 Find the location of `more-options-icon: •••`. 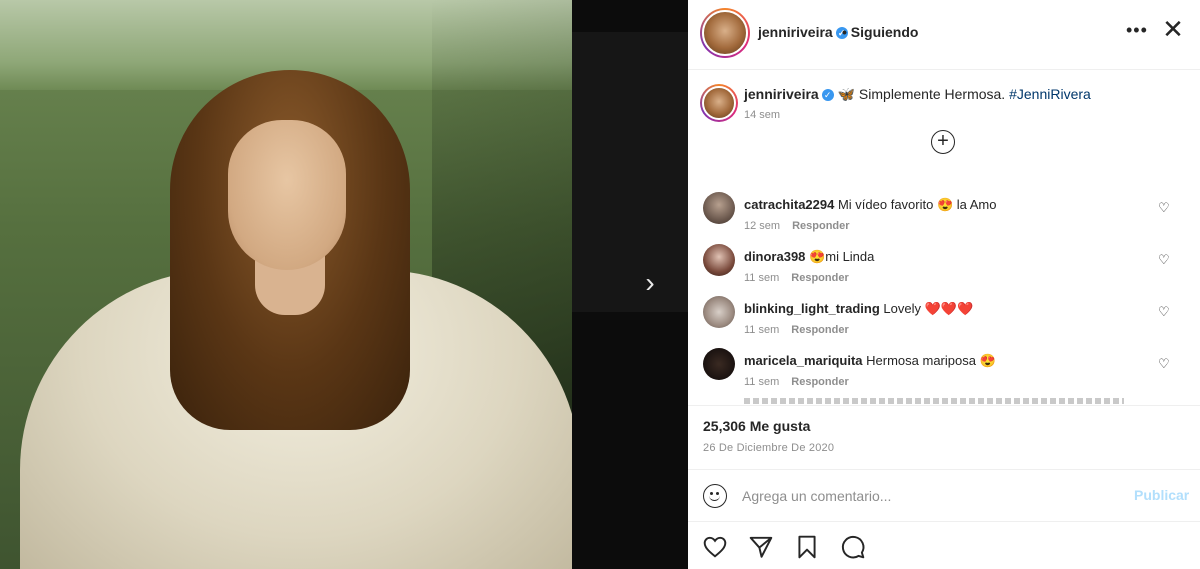

more-options-icon: ••• is located at coordinates (1137, 30).